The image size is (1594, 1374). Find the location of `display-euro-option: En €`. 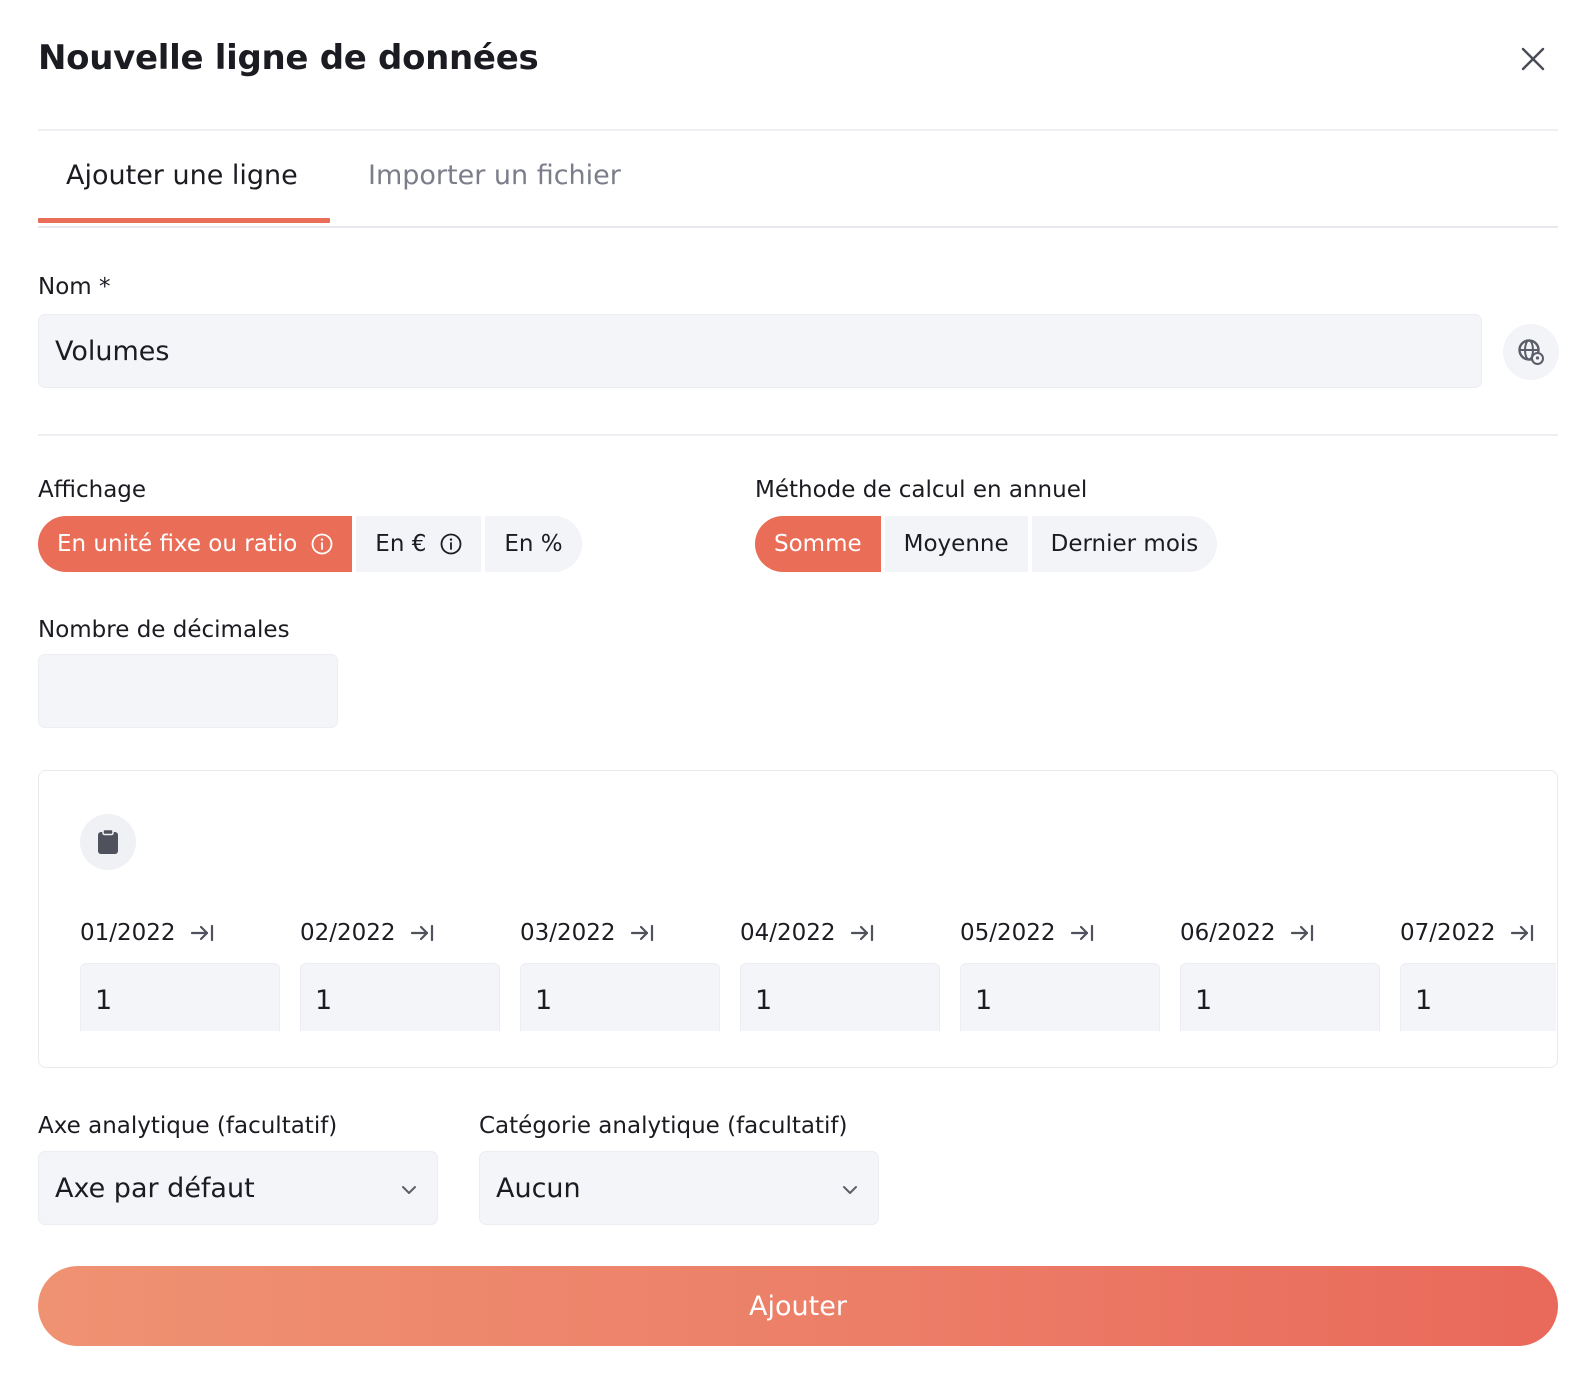

display-euro-option: En € is located at coordinates (419, 544).